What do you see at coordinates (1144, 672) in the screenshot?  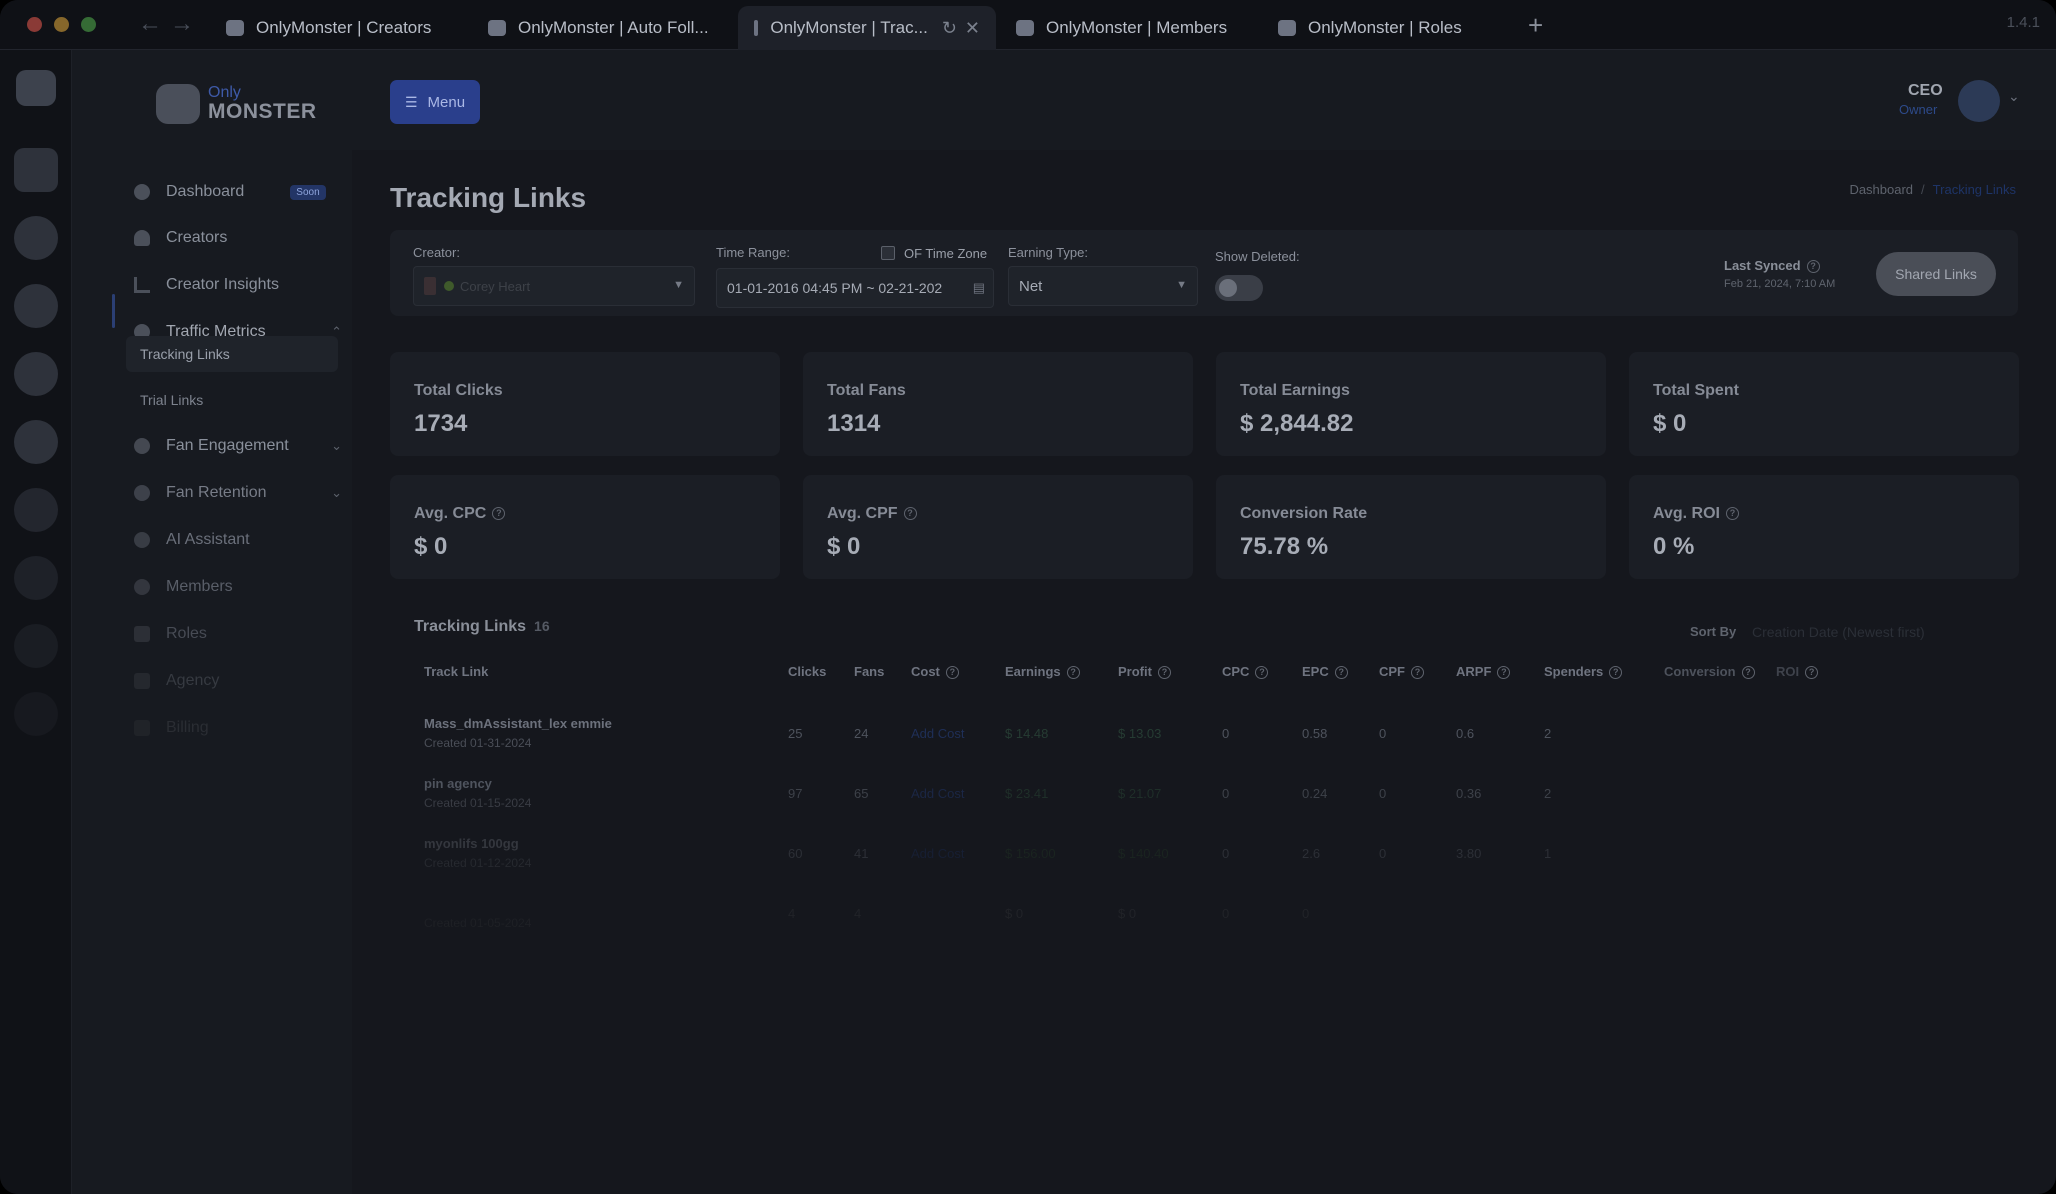 I see `column-header-profit: Profit?` at bounding box center [1144, 672].